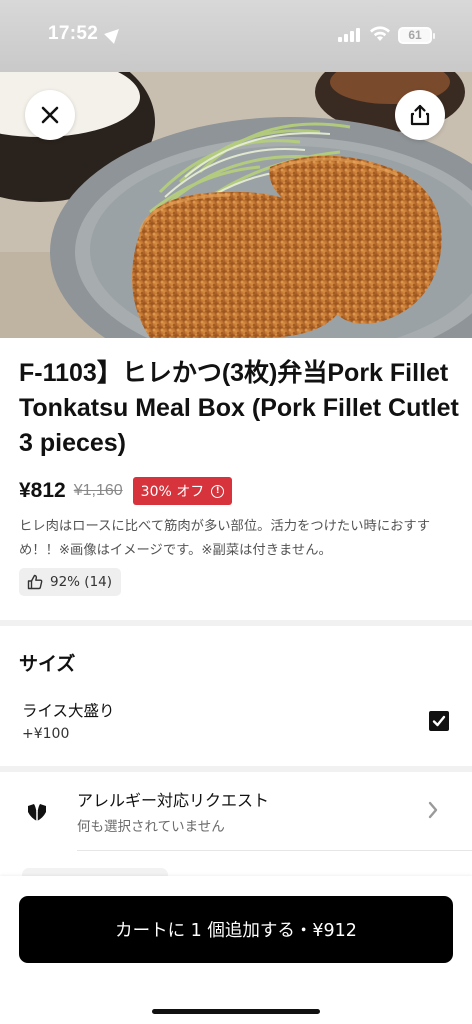 The height and width of the screenshot is (1024, 472). I want to click on allergy-request-subtitle: 何も選択されていません, so click(151, 827).